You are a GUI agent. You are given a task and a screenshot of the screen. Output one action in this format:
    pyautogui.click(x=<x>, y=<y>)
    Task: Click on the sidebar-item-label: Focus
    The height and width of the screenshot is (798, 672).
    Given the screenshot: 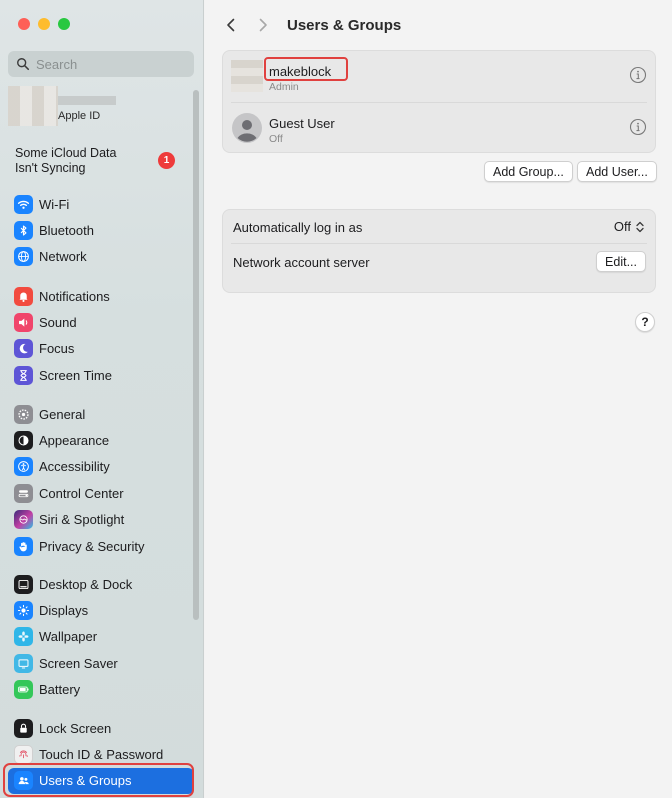 What is the action you would take?
    pyautogui.click(x=57, y=349)
    